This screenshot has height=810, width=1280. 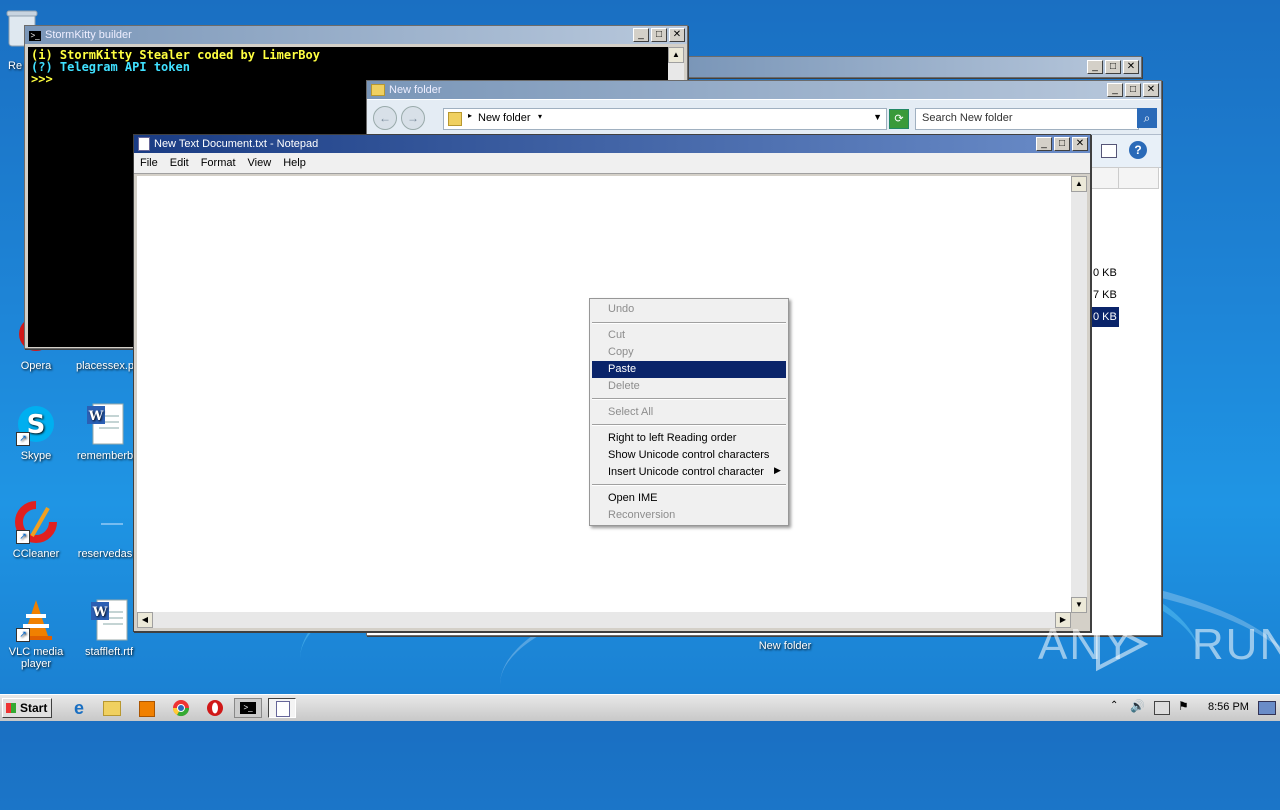 I want to click on chrome-icon, so click(x=181, y=708).